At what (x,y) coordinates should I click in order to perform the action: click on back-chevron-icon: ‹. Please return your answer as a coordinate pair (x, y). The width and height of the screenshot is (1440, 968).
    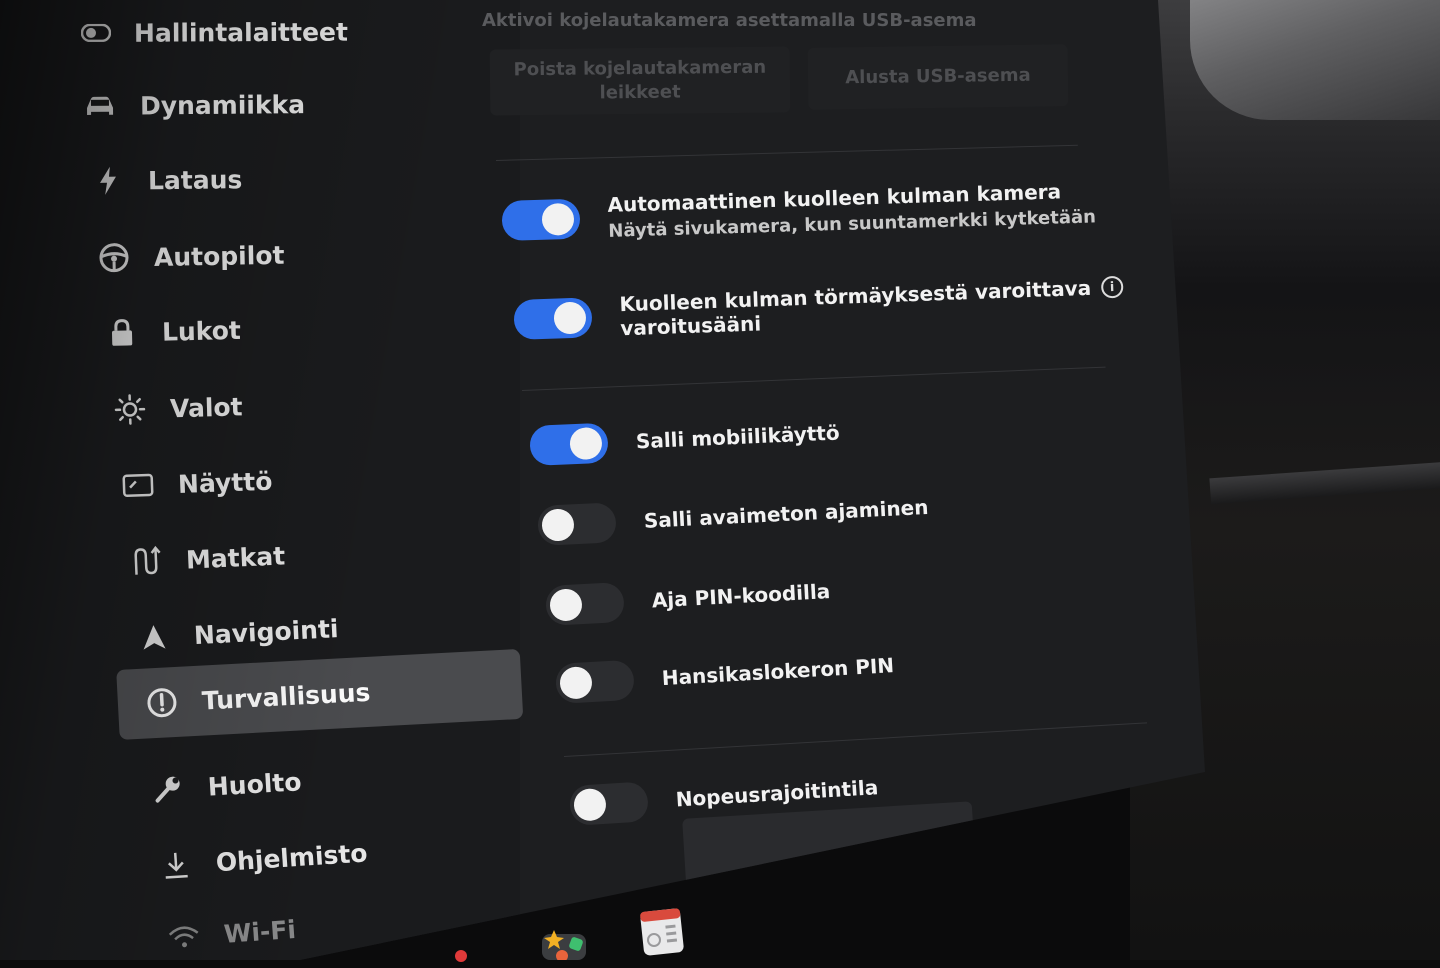
    Looking at the image, I should click on (850, 888).